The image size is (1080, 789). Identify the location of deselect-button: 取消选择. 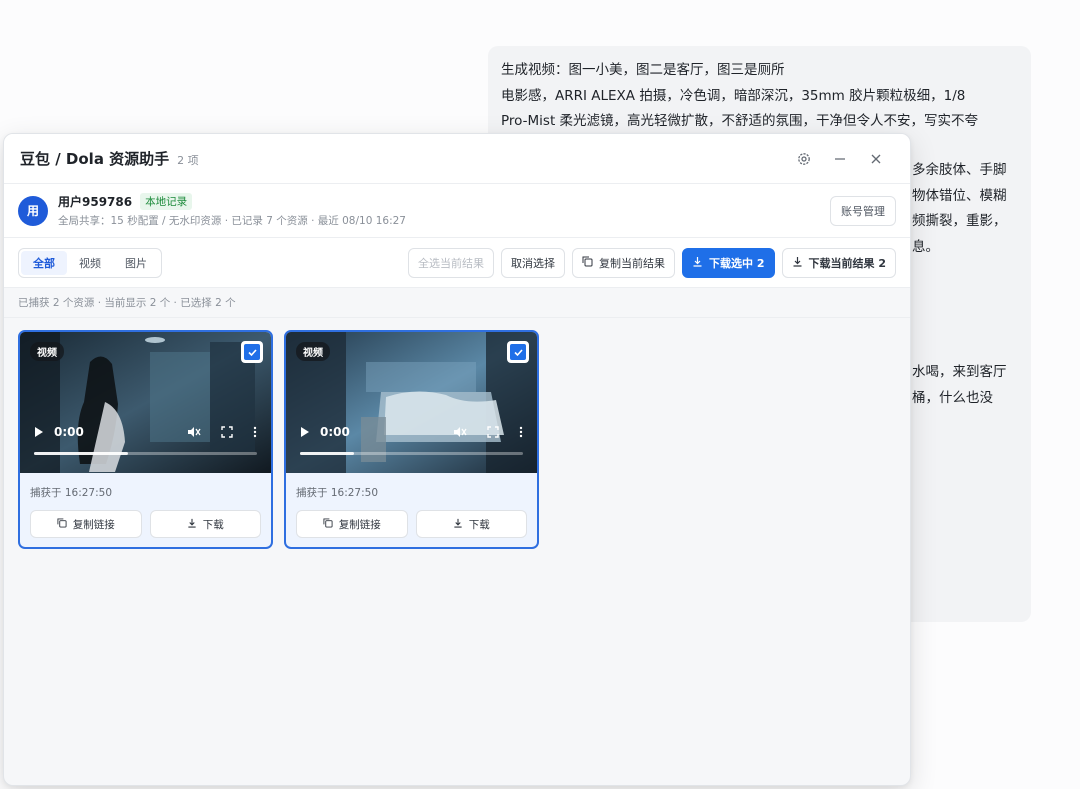
(533, 262).